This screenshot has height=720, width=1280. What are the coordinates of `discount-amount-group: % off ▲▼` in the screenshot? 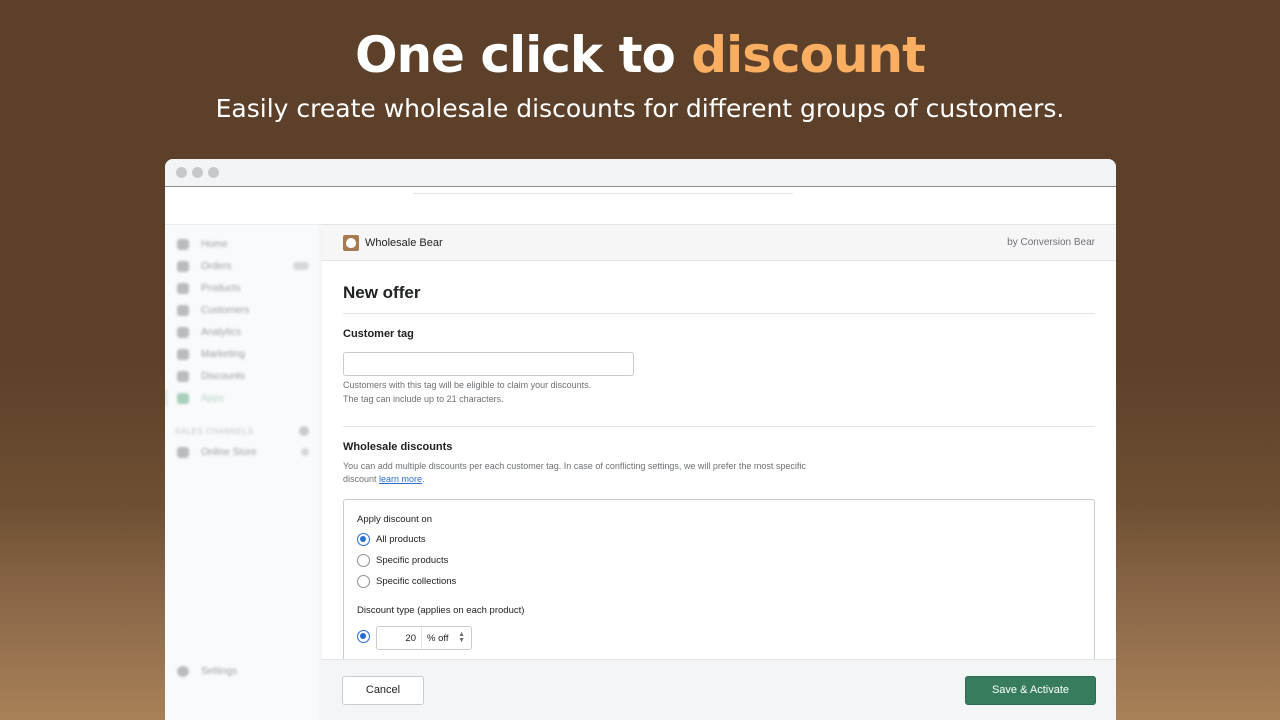 It's located at (424, 638).